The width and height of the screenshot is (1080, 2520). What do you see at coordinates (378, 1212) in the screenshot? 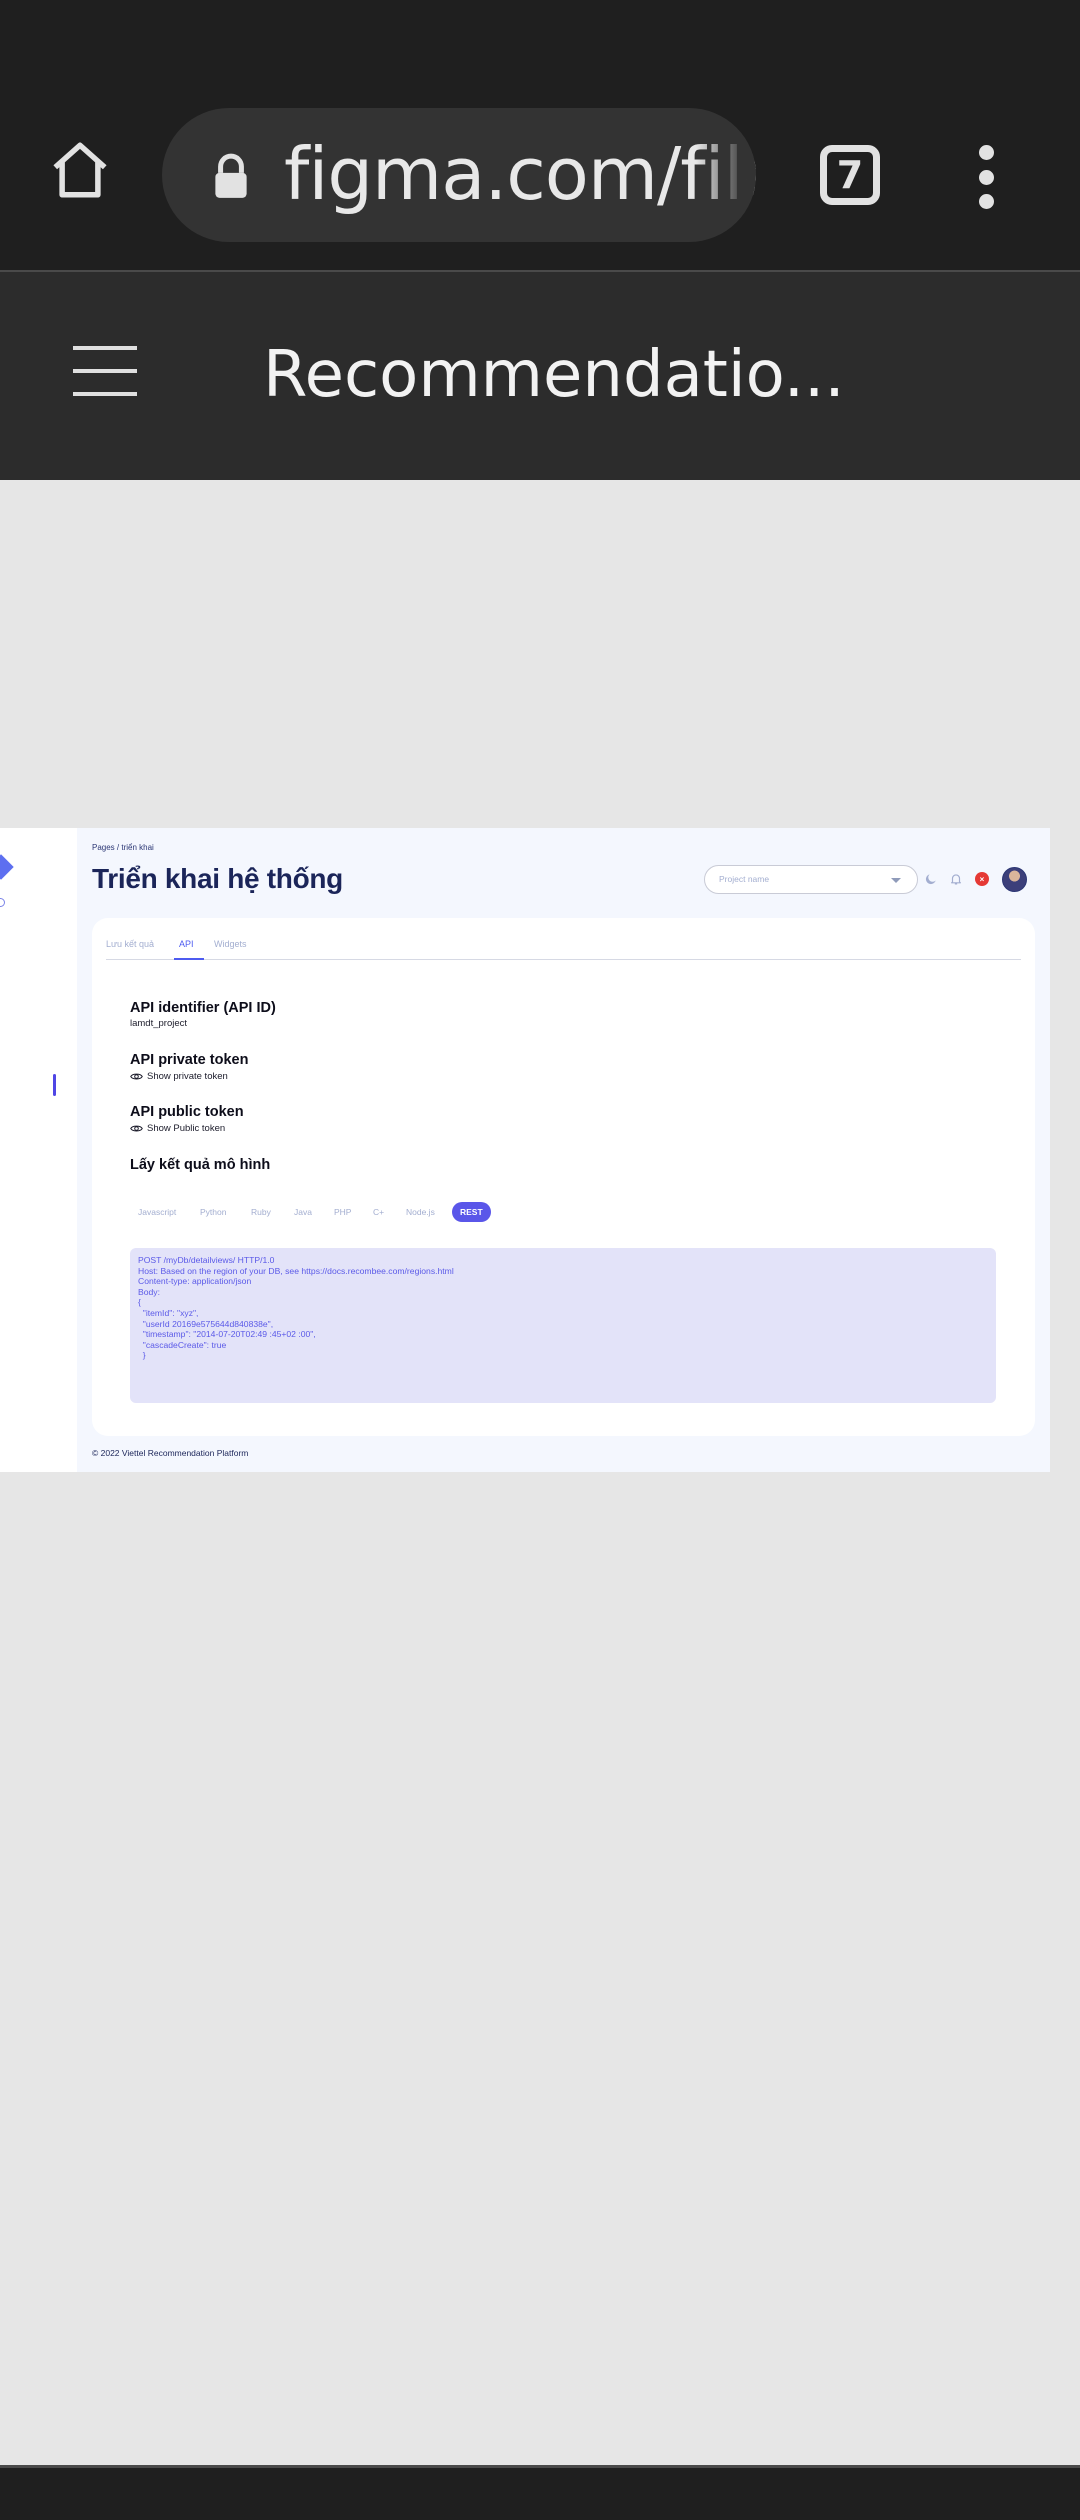
I see `lang-tab-c: C+` at bounding box center [378, 1212].